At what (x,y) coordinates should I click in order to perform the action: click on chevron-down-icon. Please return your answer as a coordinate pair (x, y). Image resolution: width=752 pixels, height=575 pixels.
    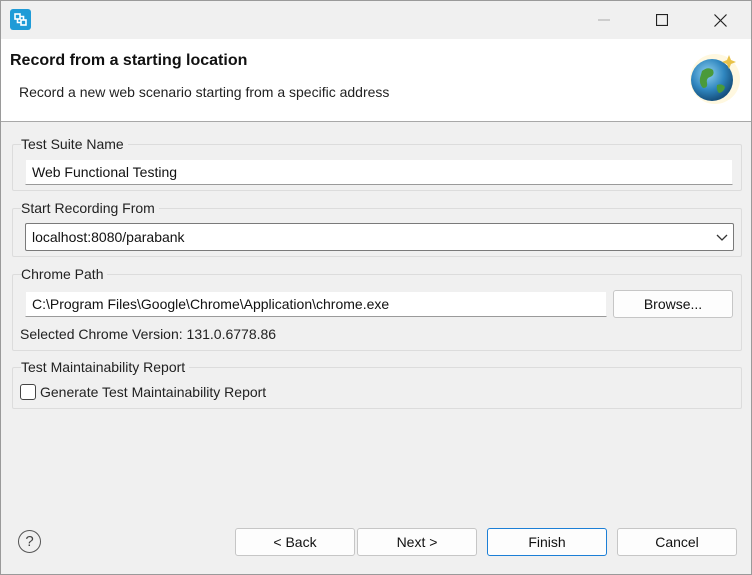
    Looking at the image, I should click on (722, 237).